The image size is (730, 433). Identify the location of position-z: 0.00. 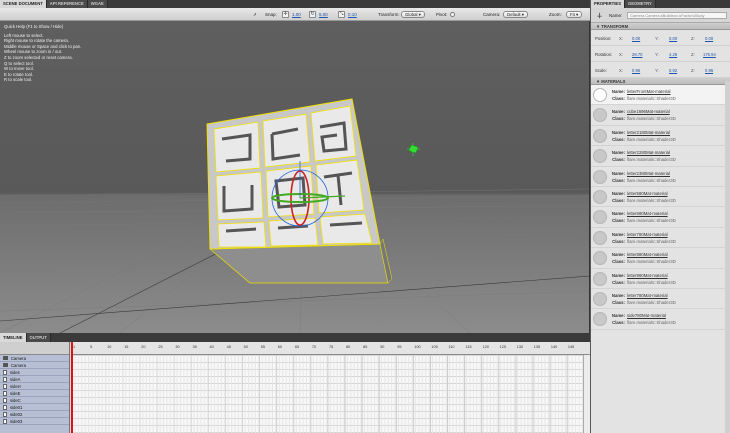
(709, 38).